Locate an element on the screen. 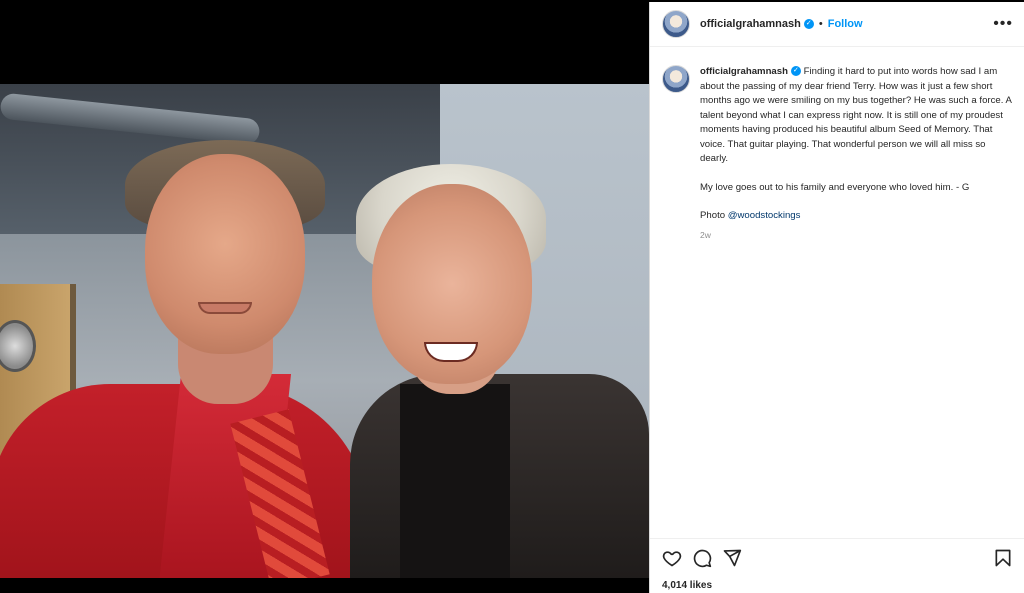 The height and width of the screenshot is (593, 1024). post-timestamp: 2w is located at coordinates (856, 235).